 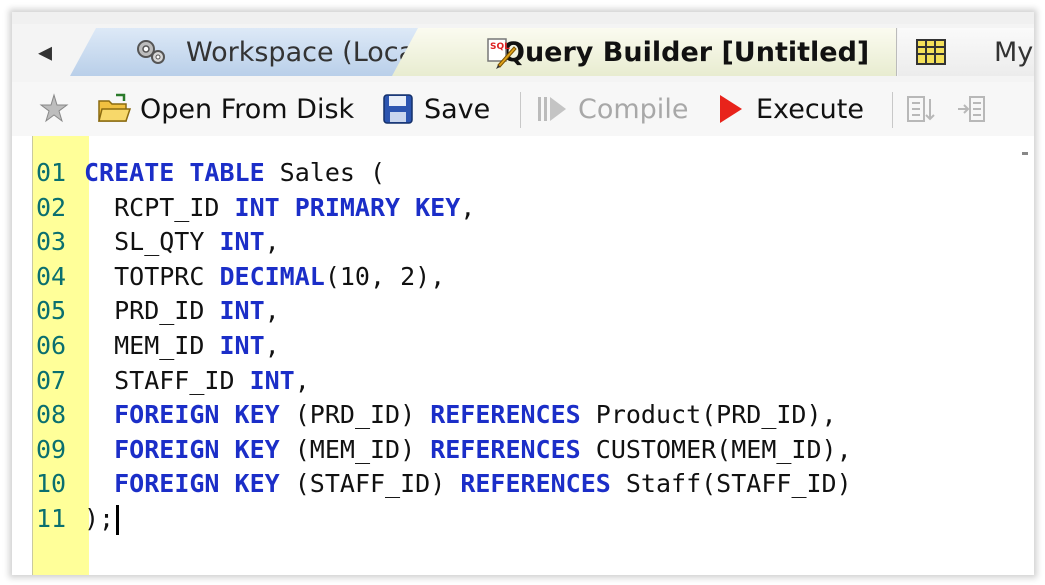 What do you see at coordinates (355, 449) in the screenshot?
I see `sql-text: (MEM_ID)` at bounding box center [355, 449].